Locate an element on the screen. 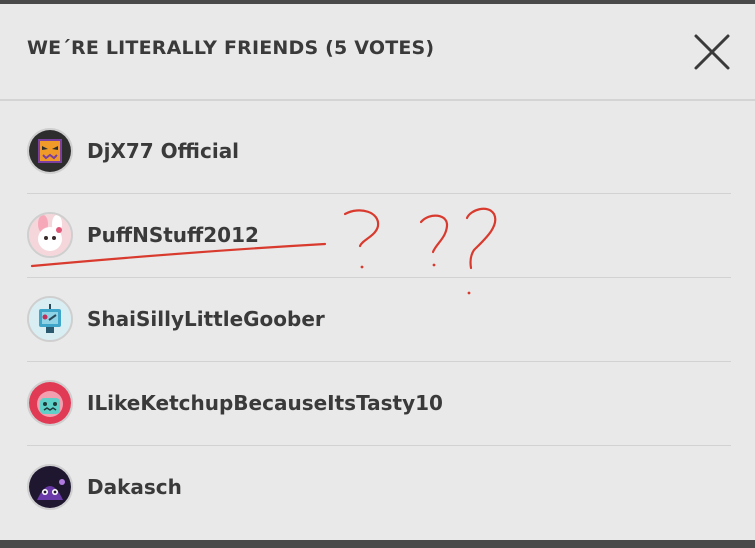 This screenshot has width=755, height=548. blue-robot-avatar is located at coordinates (50, 319).